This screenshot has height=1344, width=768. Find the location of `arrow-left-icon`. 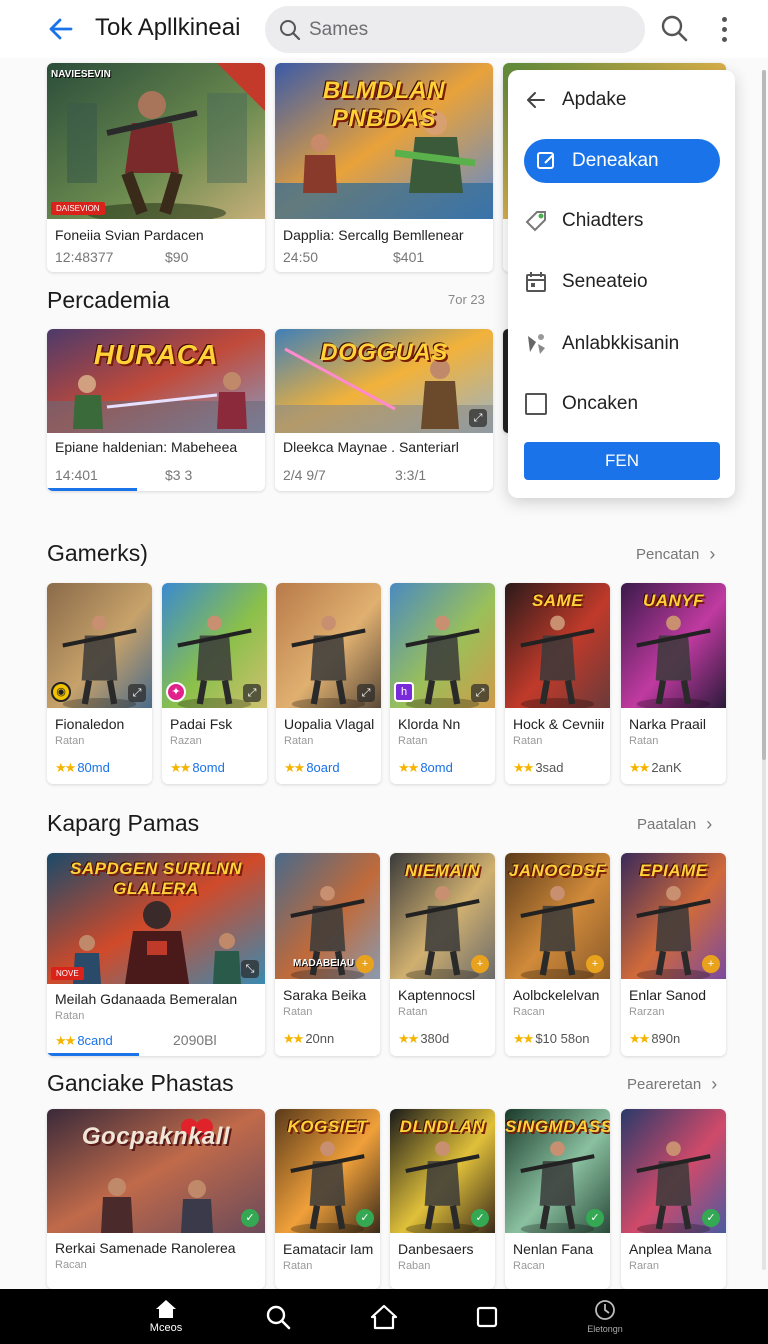

arrow-left-icon is located at coordinates (61, 29).